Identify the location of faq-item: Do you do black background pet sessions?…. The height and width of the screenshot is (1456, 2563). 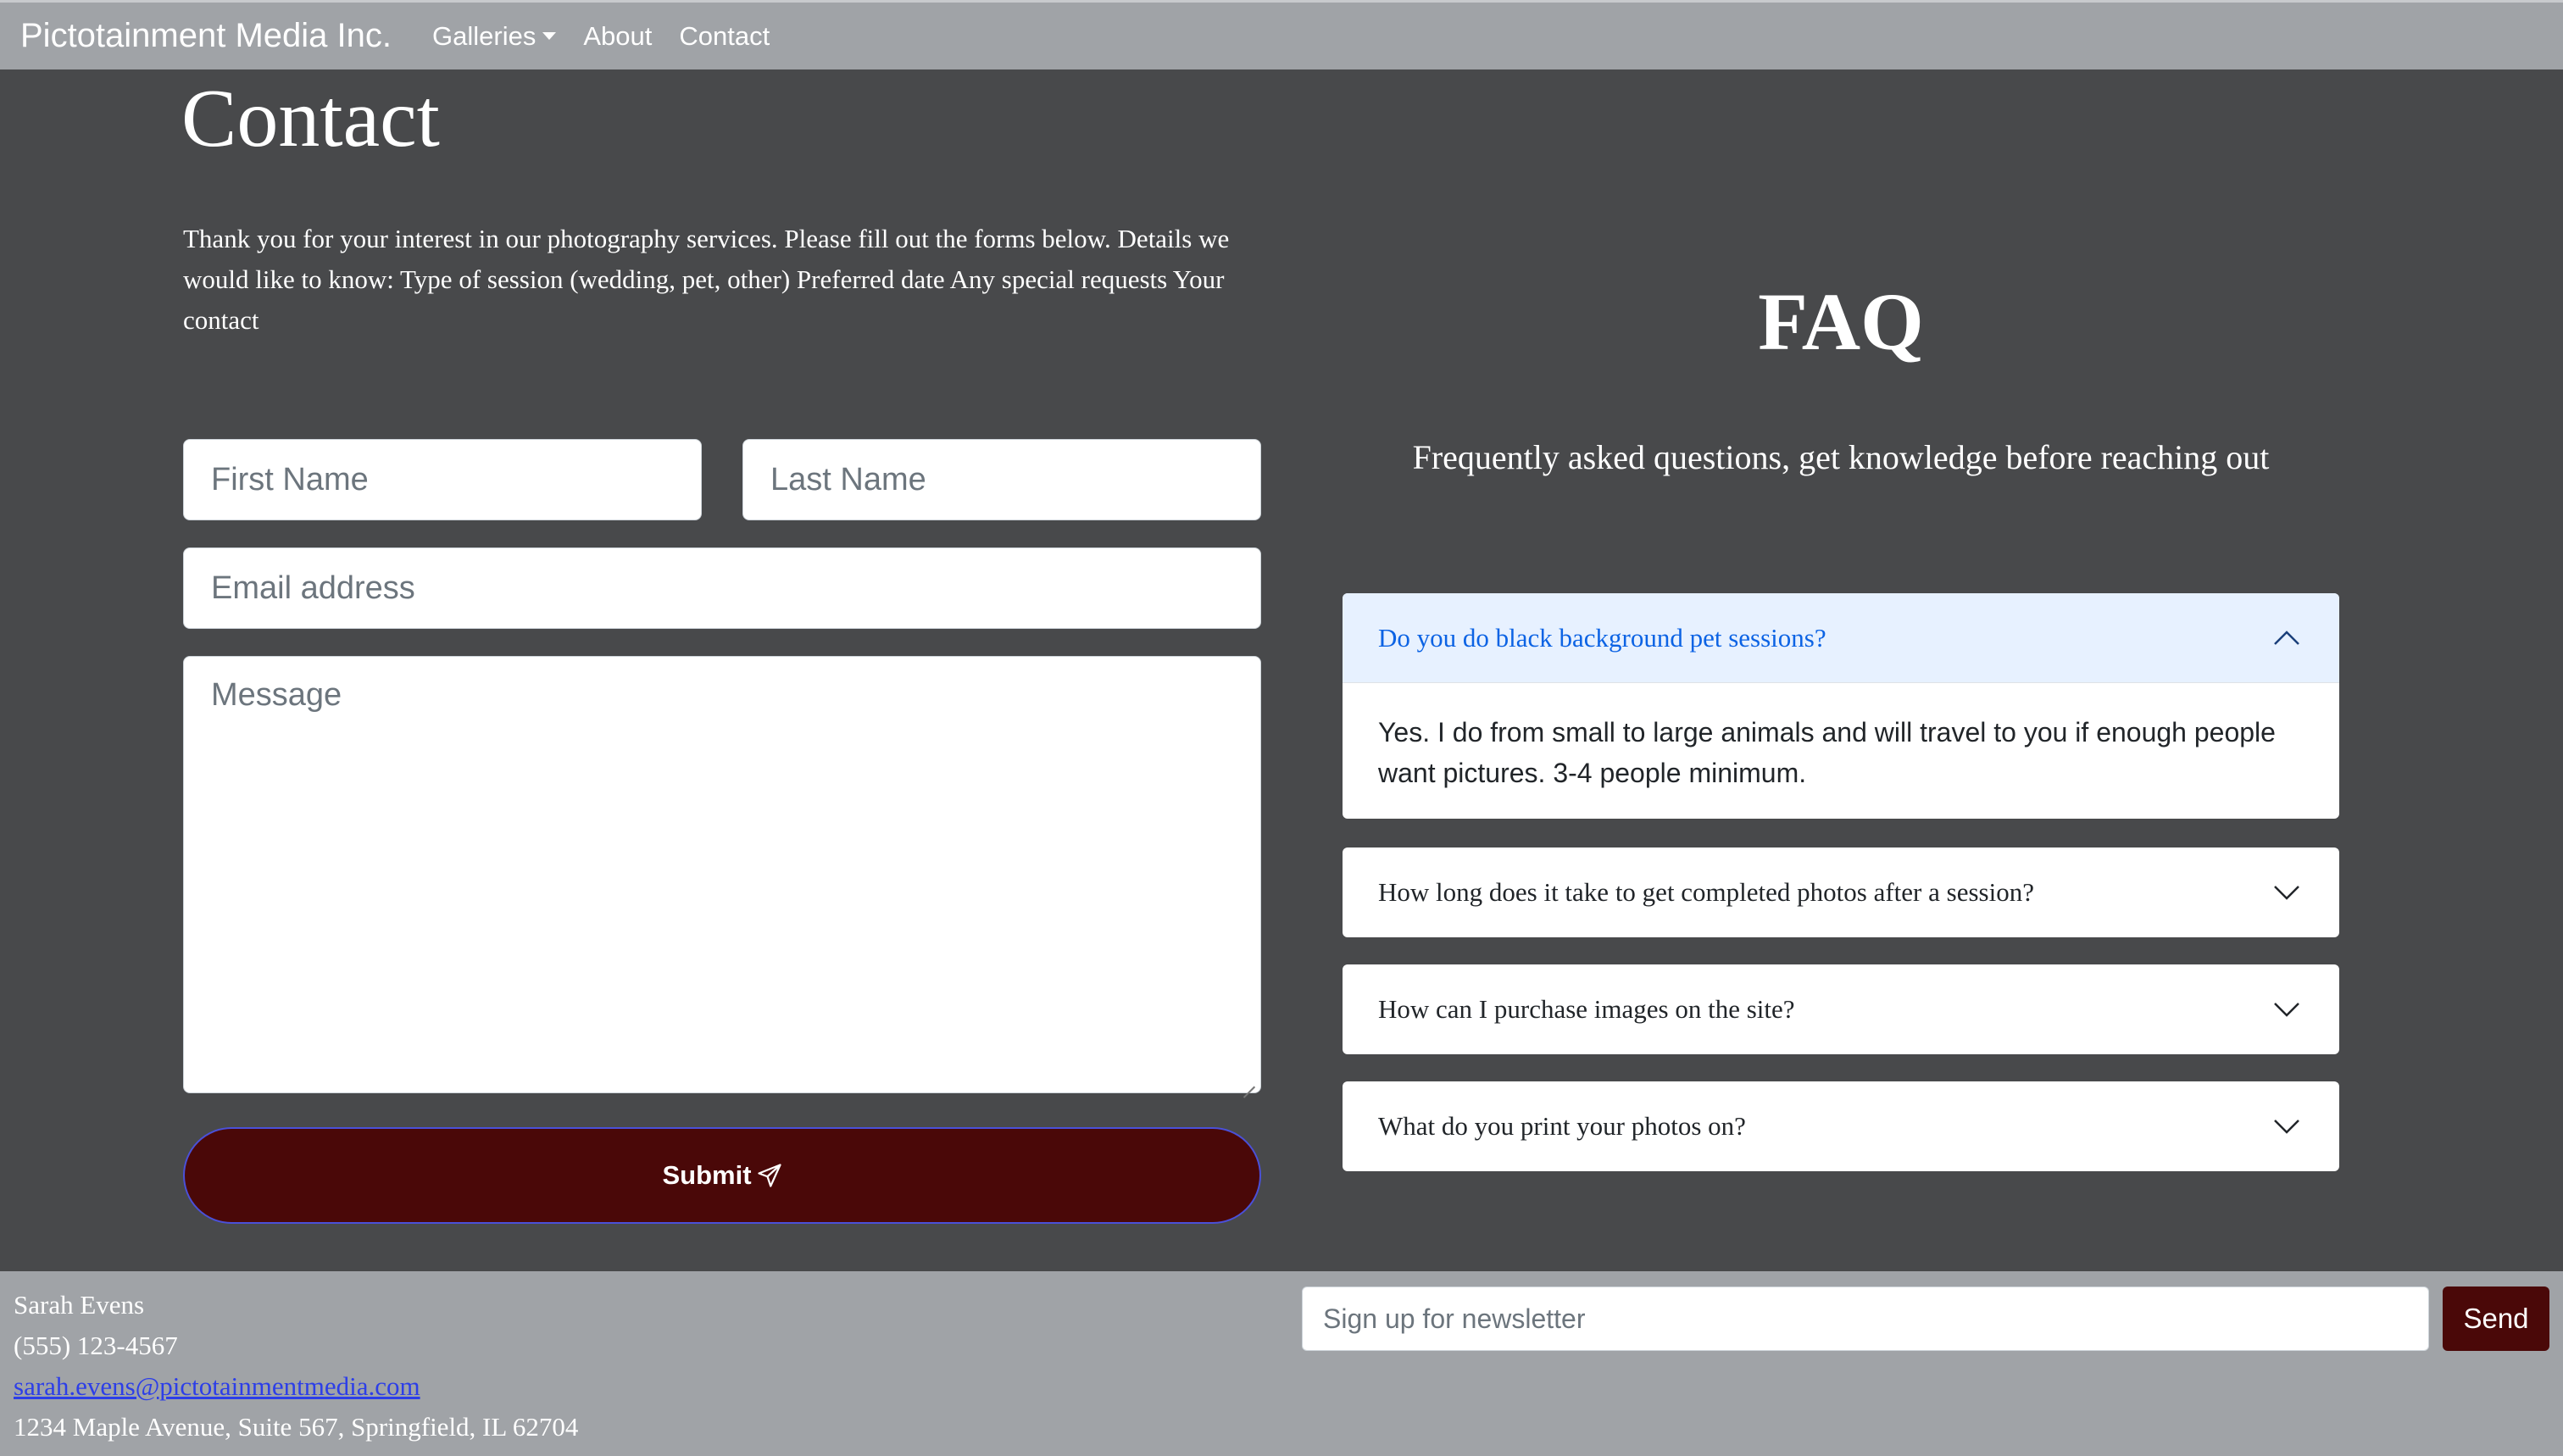
(1841, 706).